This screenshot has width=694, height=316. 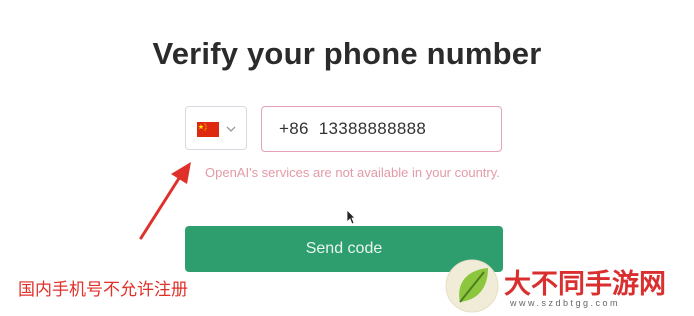 I want to click on chevron-down-icon, so click(x=231, y=129).